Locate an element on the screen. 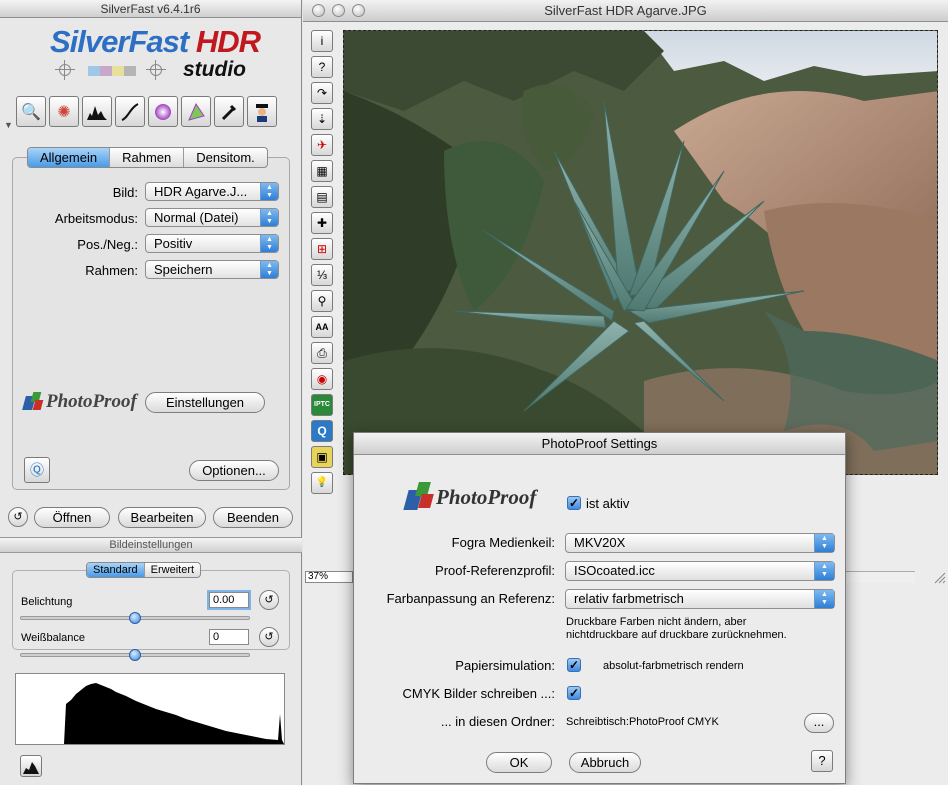 This screenshot has width=948, height=785. image-window-titlebar: SilverFast HDR Agarve.JPG is located at coordinates (625, 11).